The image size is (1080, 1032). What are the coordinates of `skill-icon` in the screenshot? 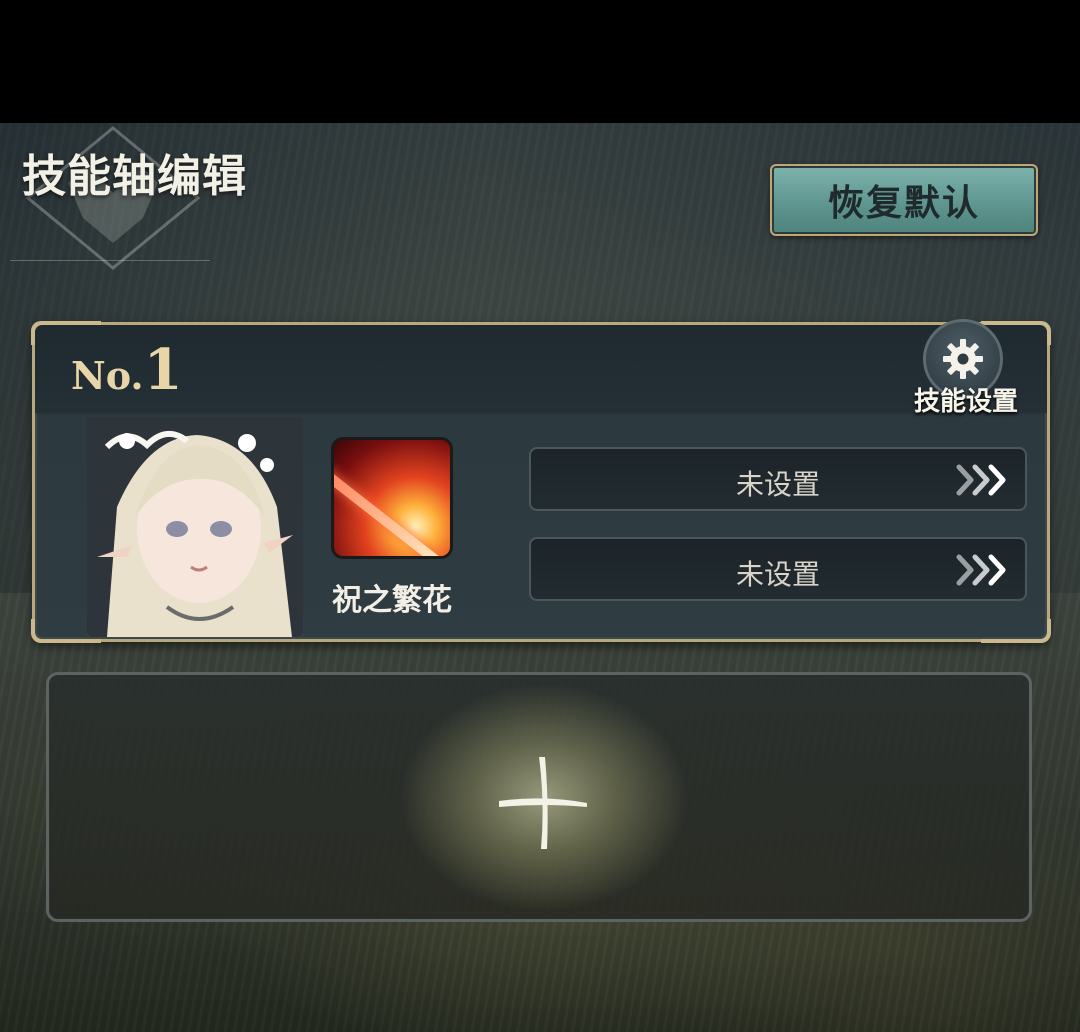 It's located at (392, 498).